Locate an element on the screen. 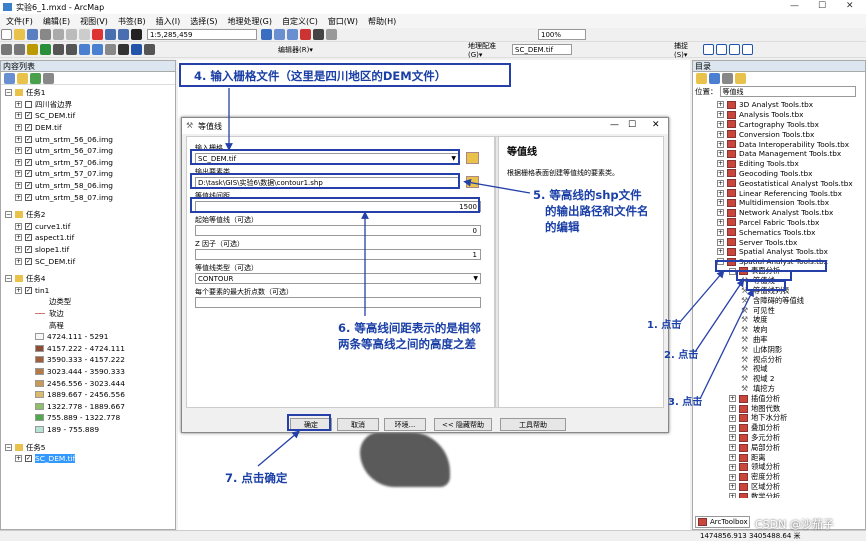  arrow-step5 is located at coordinates (497, 186).